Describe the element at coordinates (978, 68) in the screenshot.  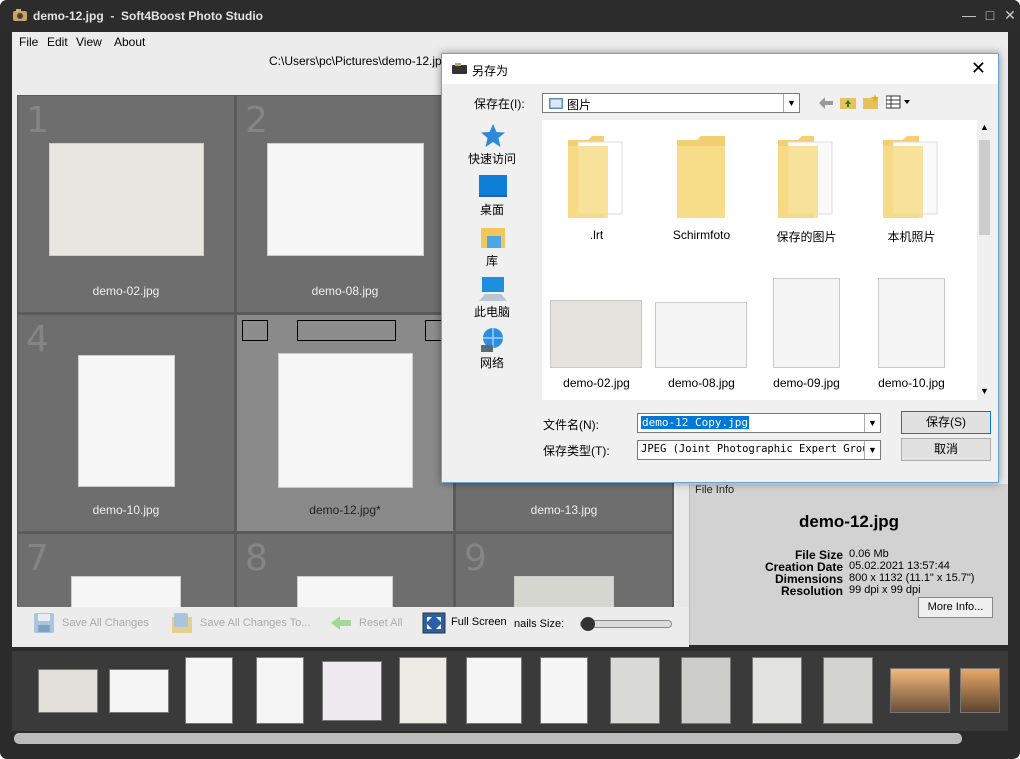
I see `dialog-close-icon: ✕` at that location.